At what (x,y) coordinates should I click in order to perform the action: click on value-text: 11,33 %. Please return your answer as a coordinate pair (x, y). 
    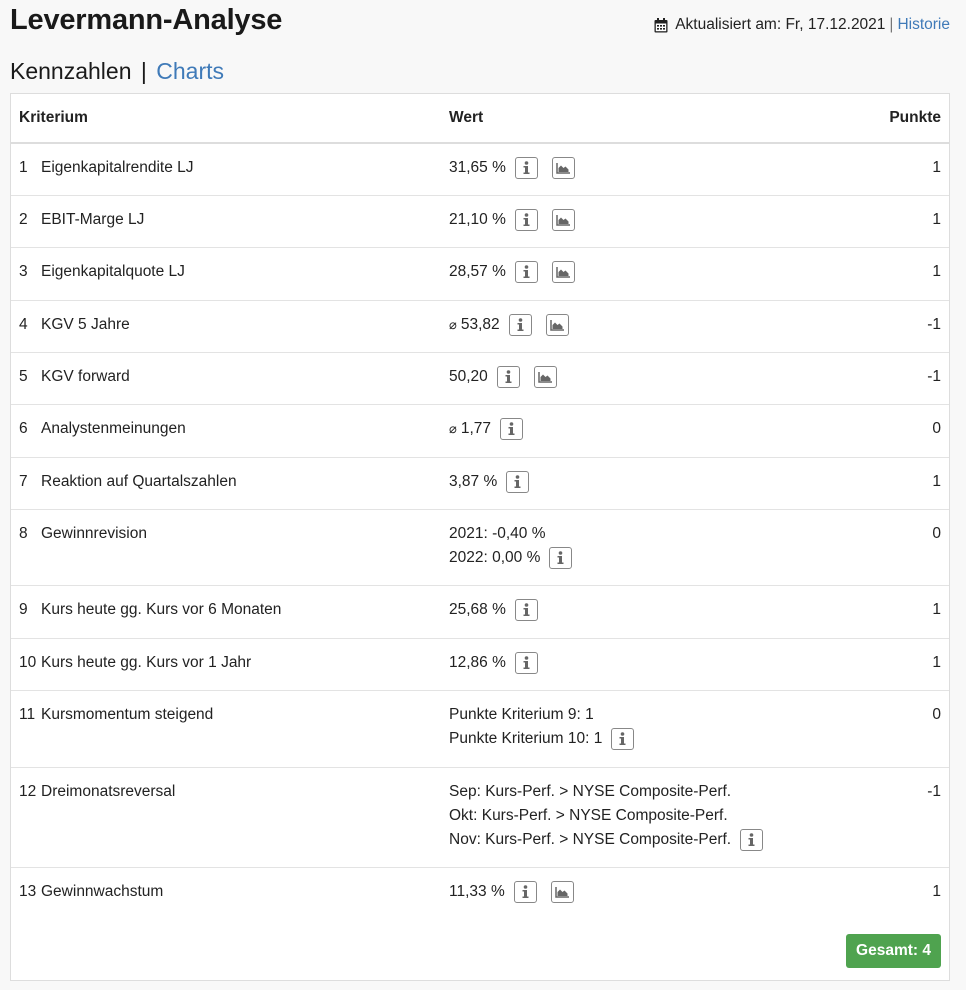
    Looking at the image, I should click on (477, 891).